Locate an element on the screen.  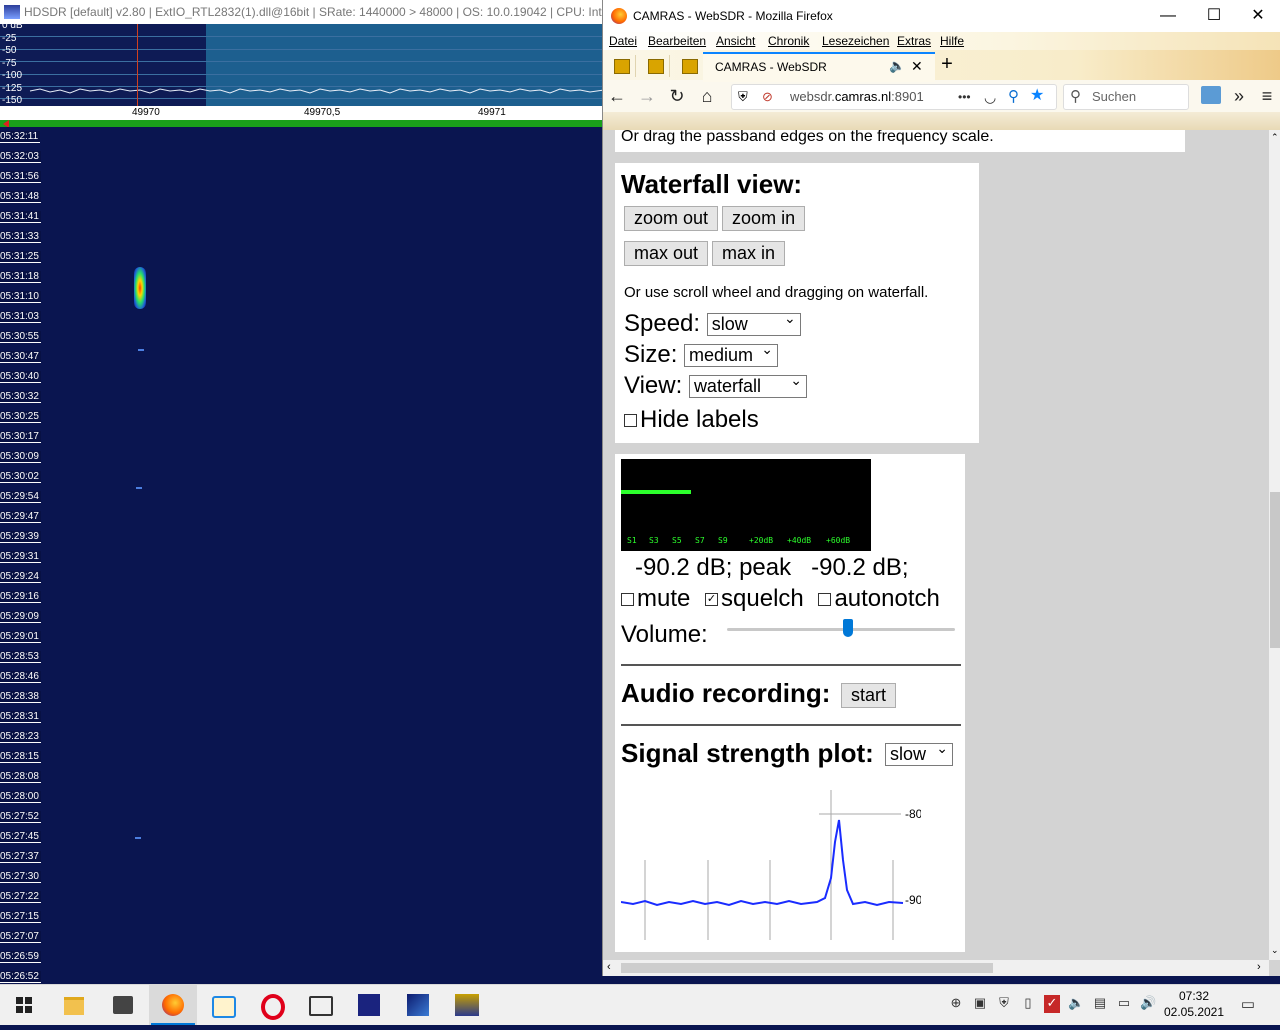
home-button: ⌂ is located at coordinates (707, 96).